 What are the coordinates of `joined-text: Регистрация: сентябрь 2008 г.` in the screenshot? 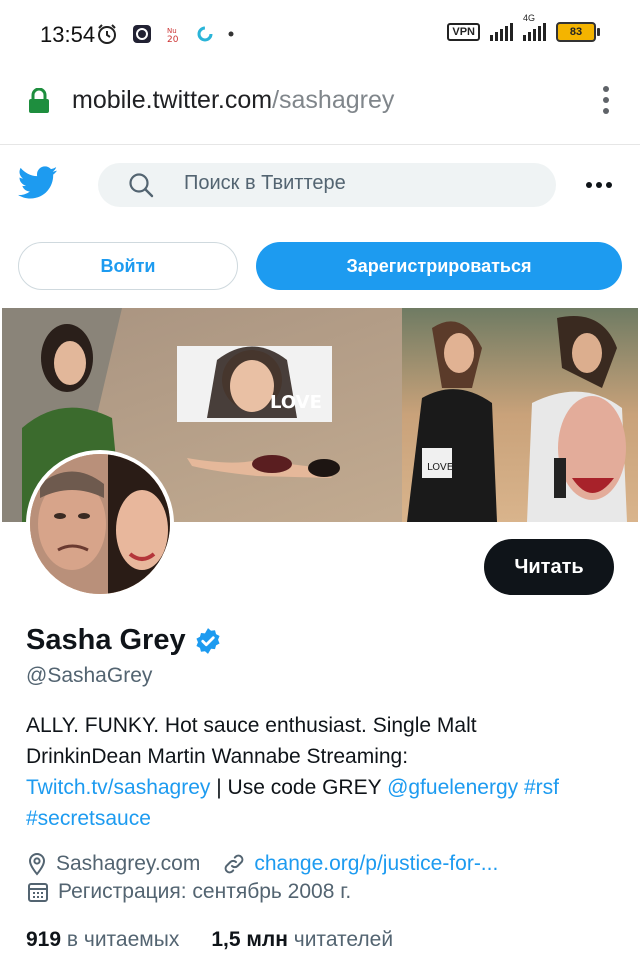 It's located at (205, 891).